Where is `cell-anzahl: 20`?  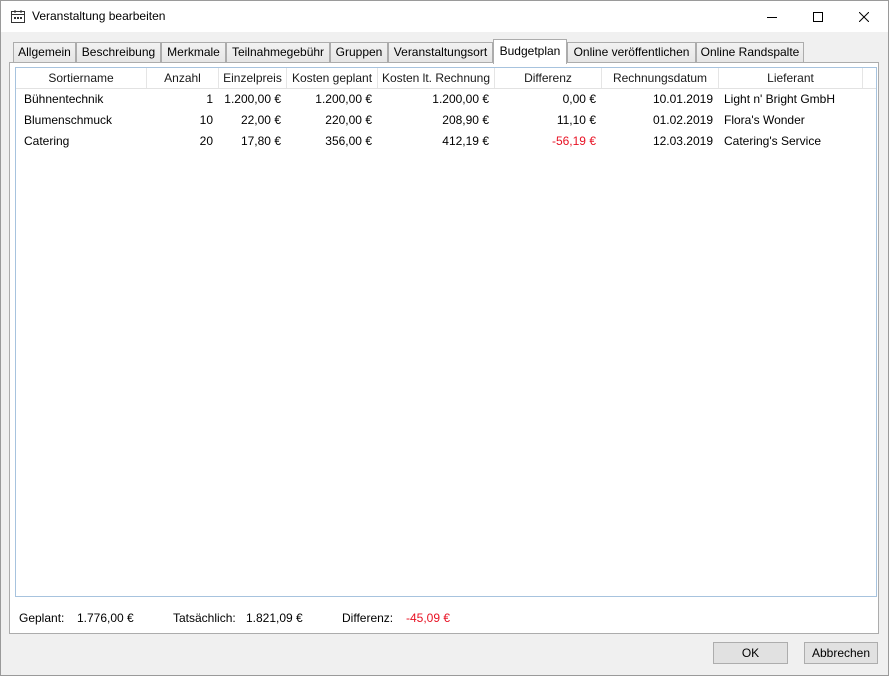
cell-anzahl: 20 is located at coordinates (206, 141).